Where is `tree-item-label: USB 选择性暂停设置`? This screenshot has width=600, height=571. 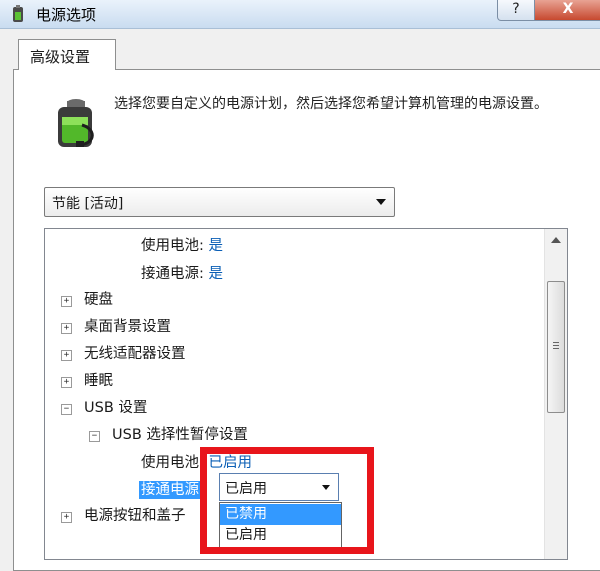
tree-item-label: USB 选择性暂停设置 is located at coordinates (180, 435).